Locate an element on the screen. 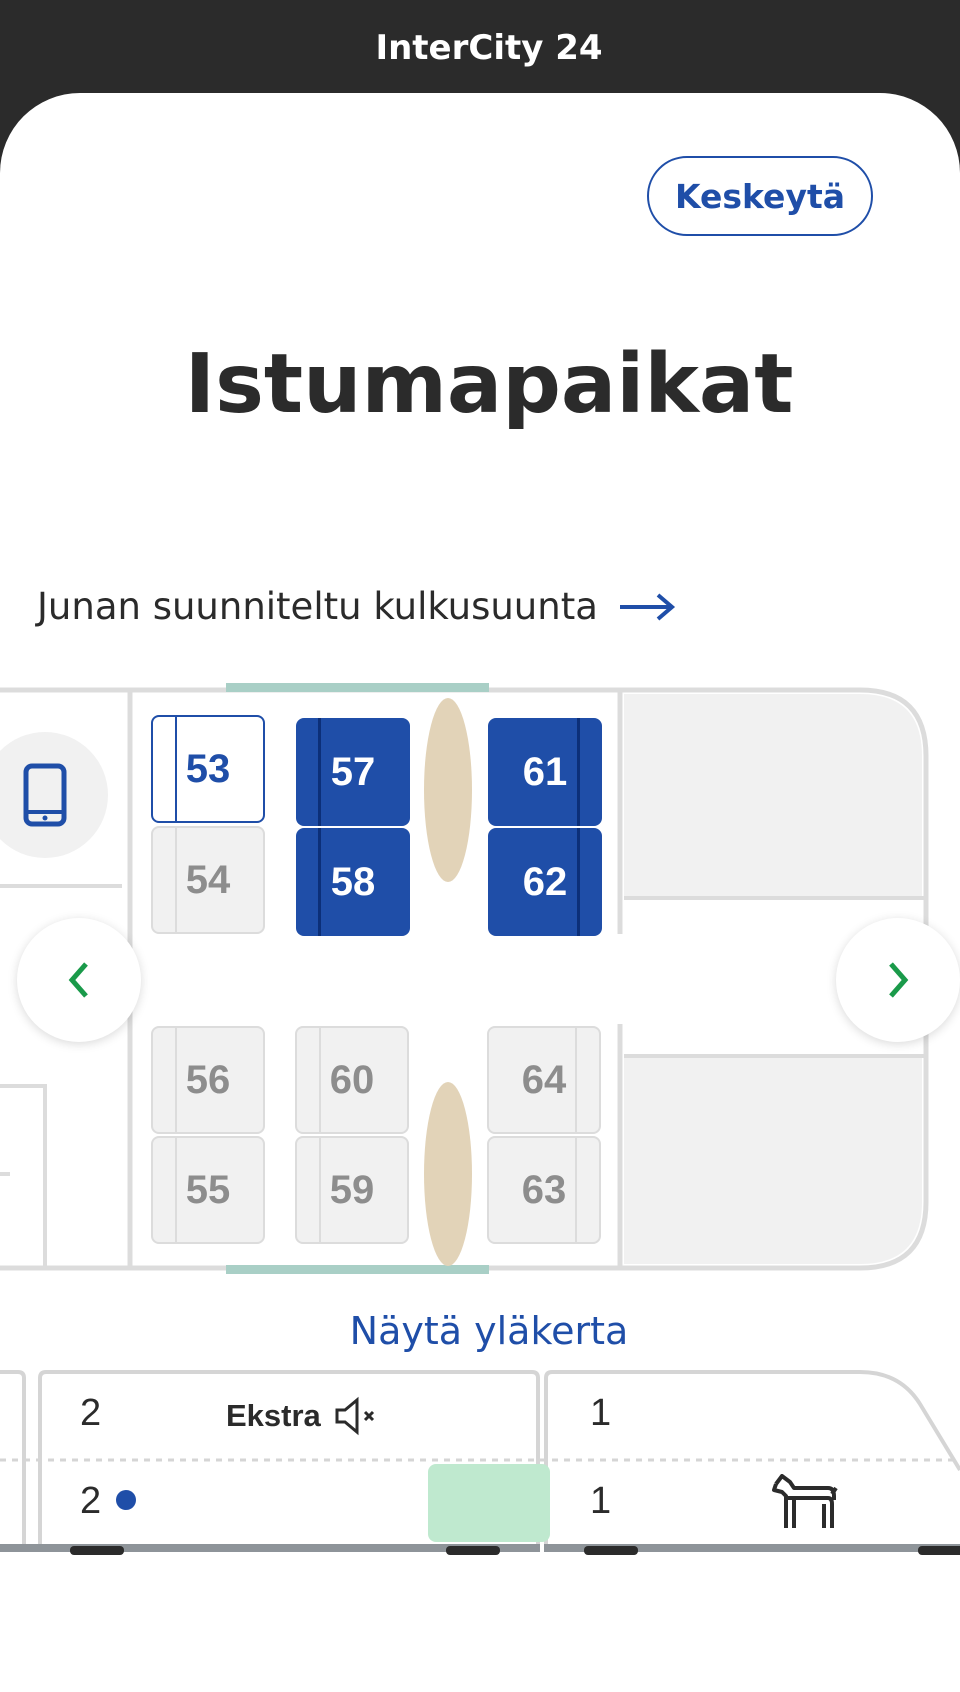  seat-64: 64 is located at coordinates (544, 1080).